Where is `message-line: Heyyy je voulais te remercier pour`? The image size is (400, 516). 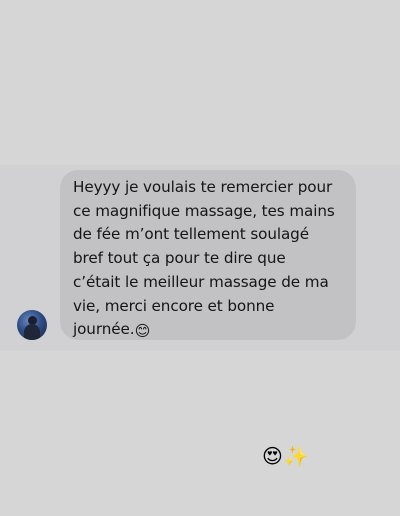
message-line: Heyyy je voulais te remercier pour is located at coordinates (203, 187).